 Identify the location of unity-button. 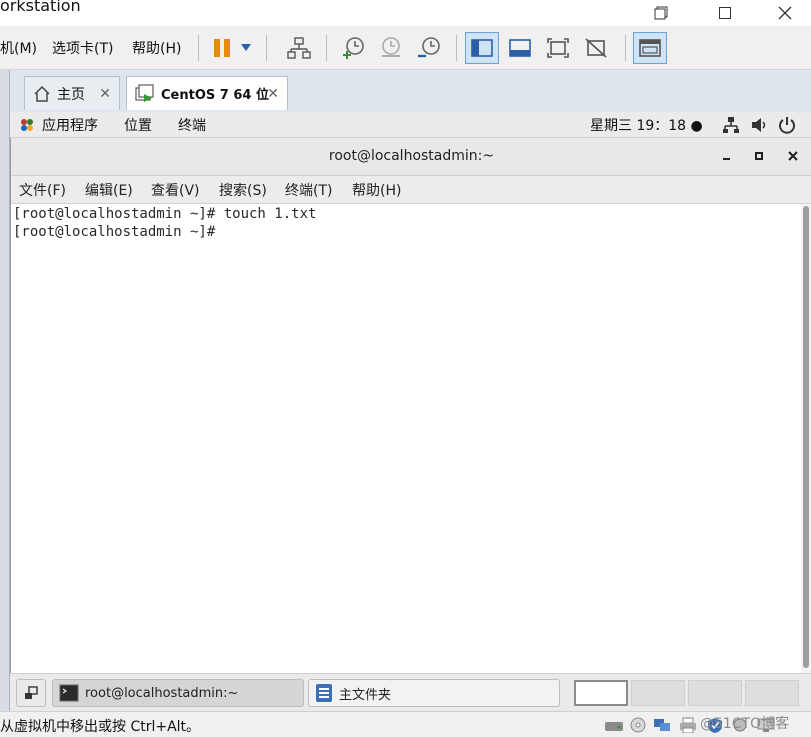
(596, 48).